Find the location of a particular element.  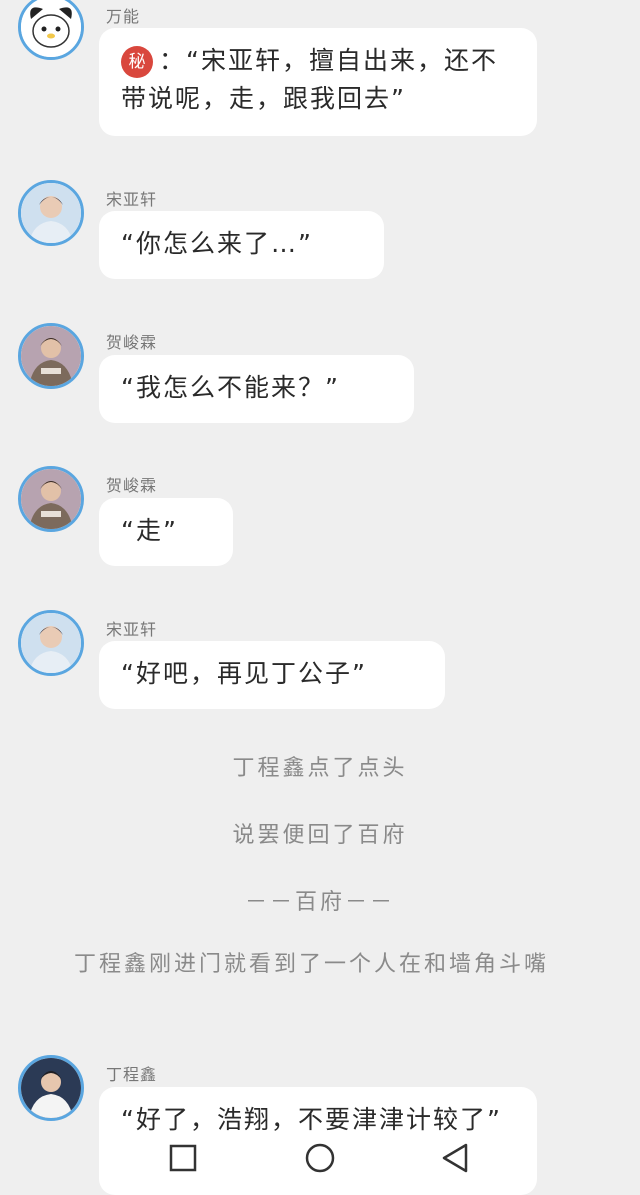

message-bubble: 秘：“宋亚轩，擅自出来，还不带说呢，走，跟我回去” is located at coordinates (318, 82).